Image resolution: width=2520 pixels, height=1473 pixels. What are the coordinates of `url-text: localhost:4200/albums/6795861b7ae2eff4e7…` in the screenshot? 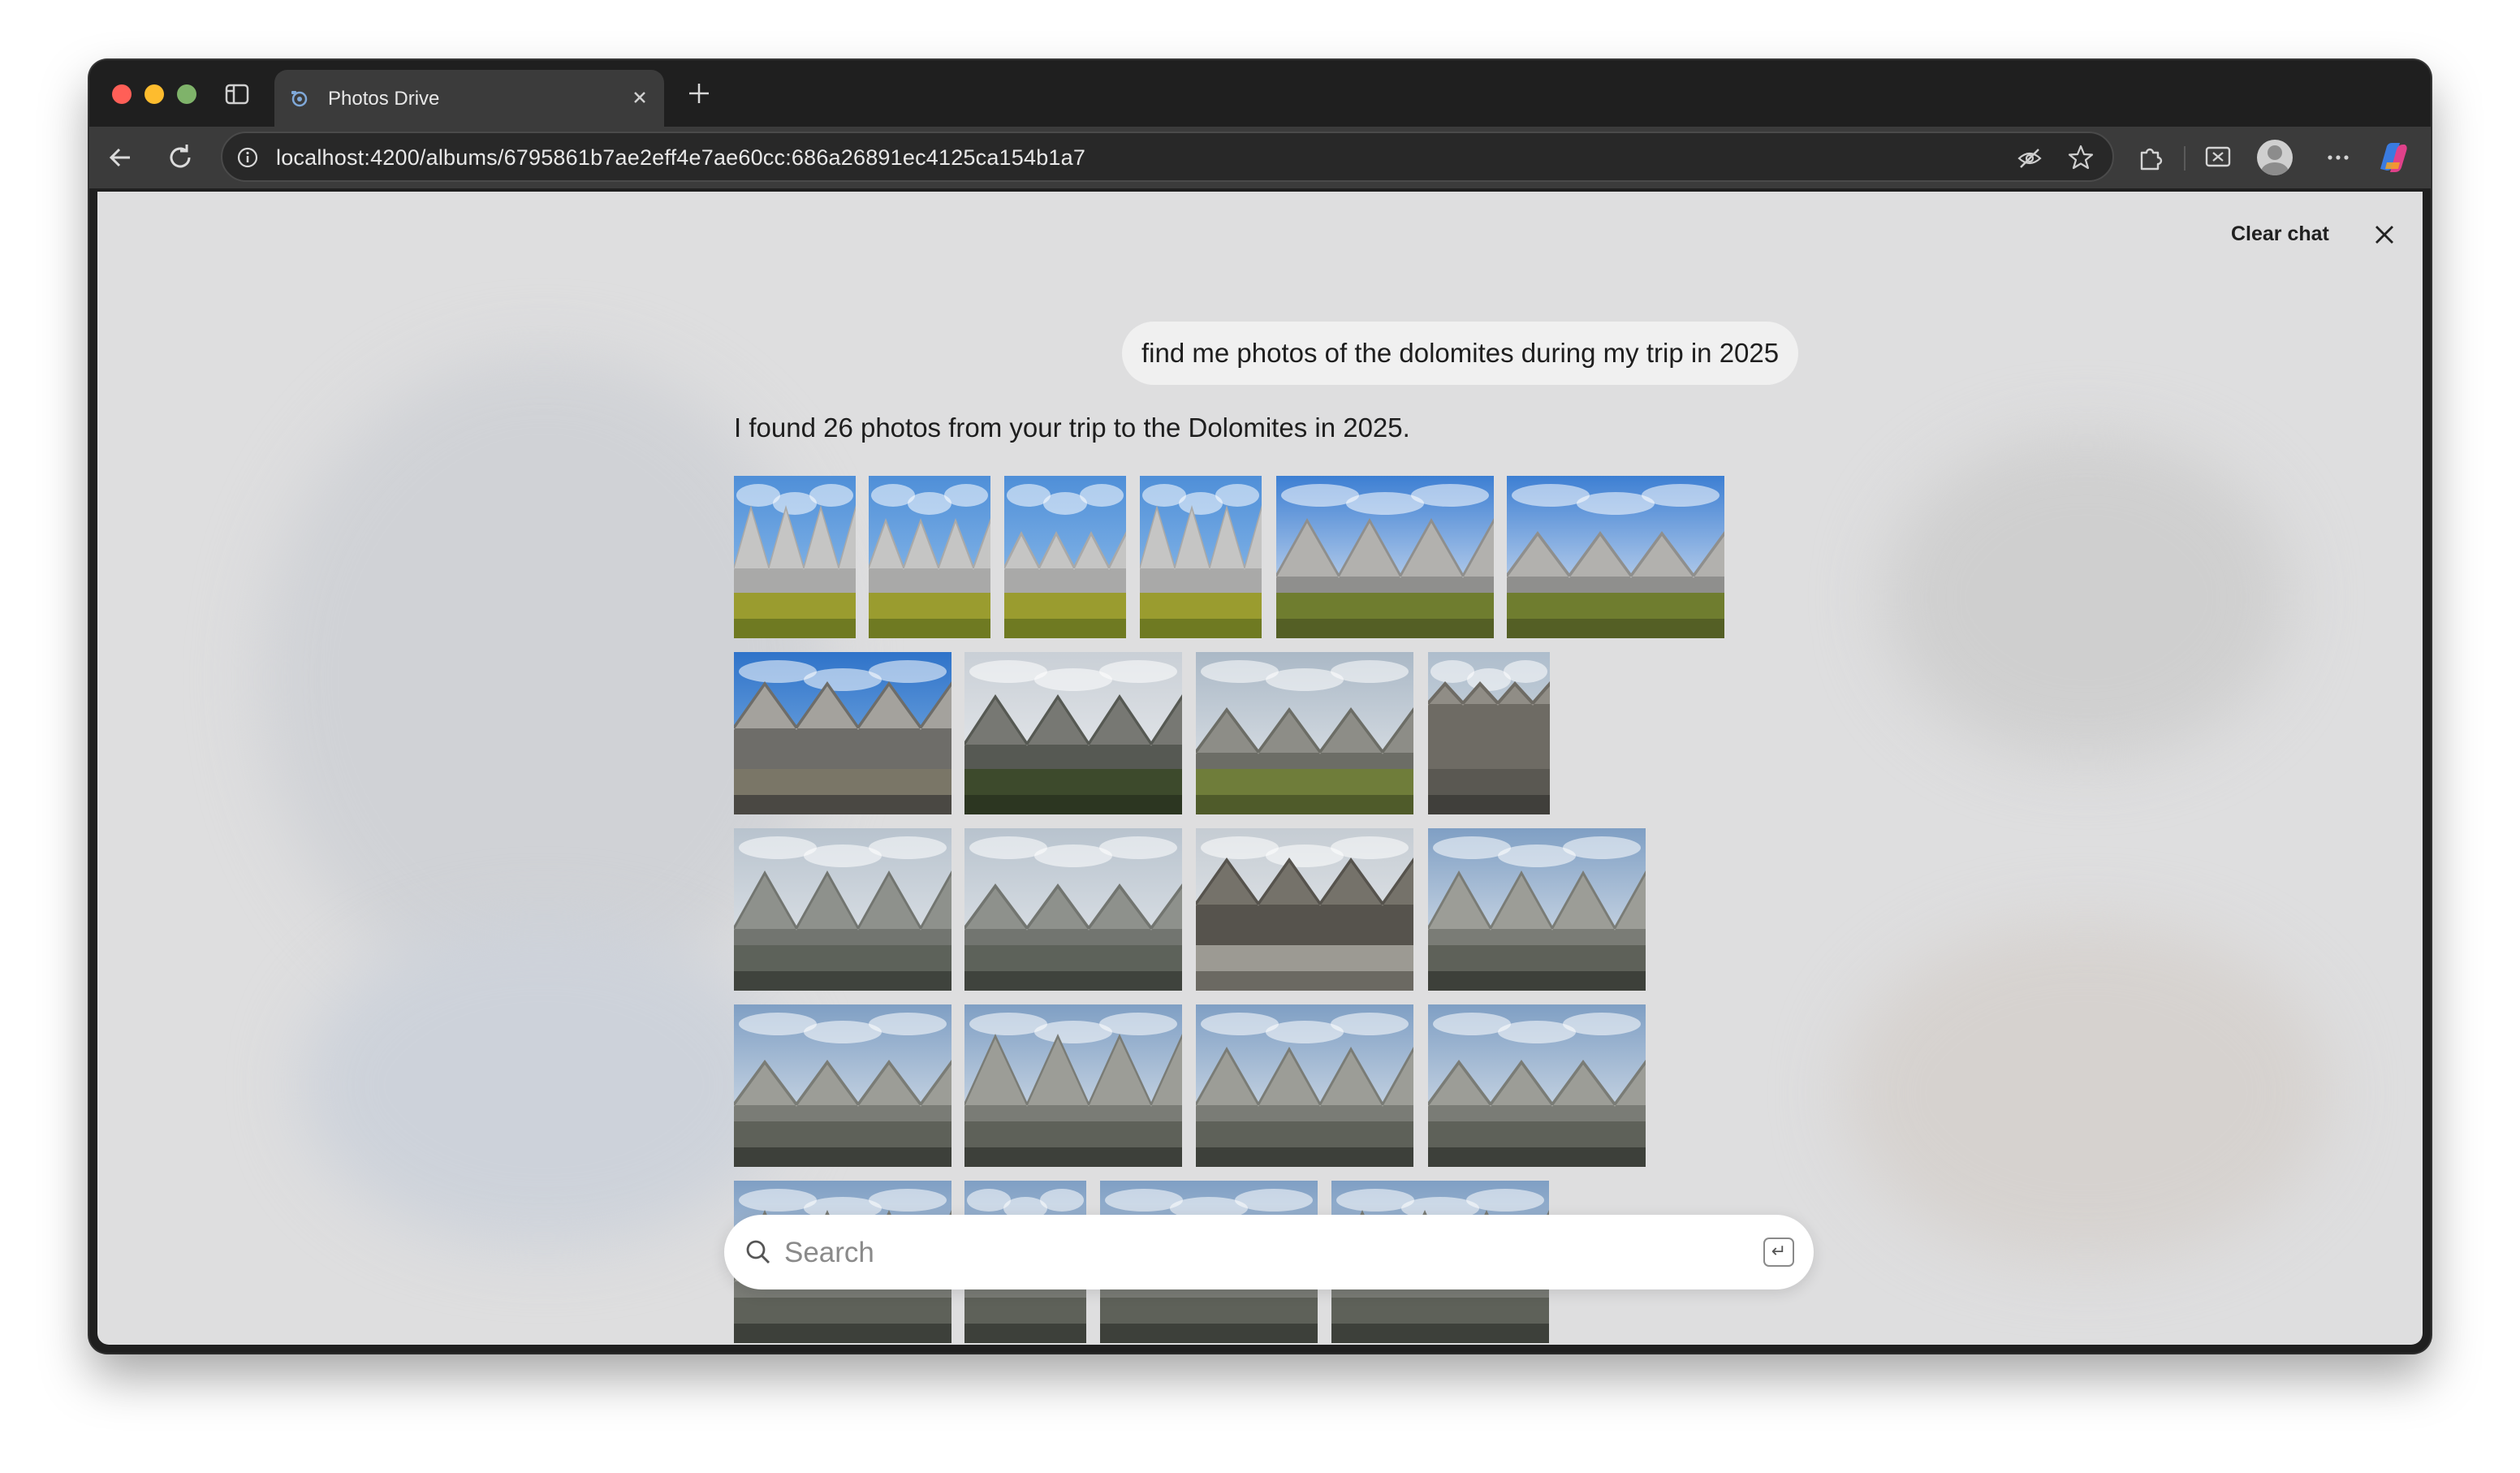 It's located at (681, 157).